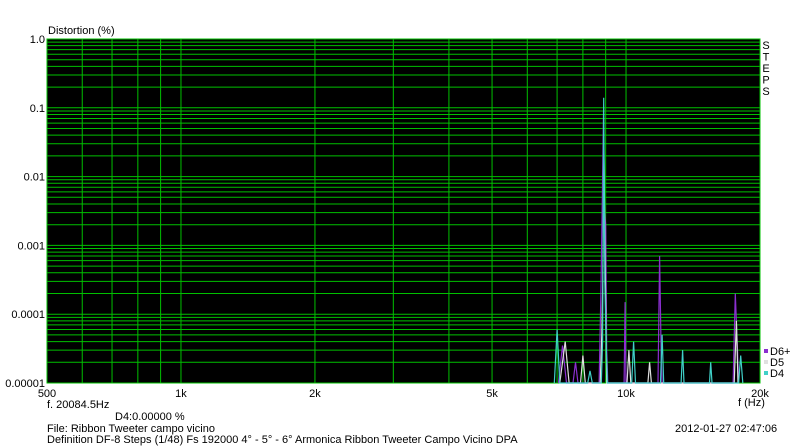 The image size is (800, 446). Describe the element at coordinates (37, 109) in the screenshot. I see `y-tick-label: 0.1` at that location.